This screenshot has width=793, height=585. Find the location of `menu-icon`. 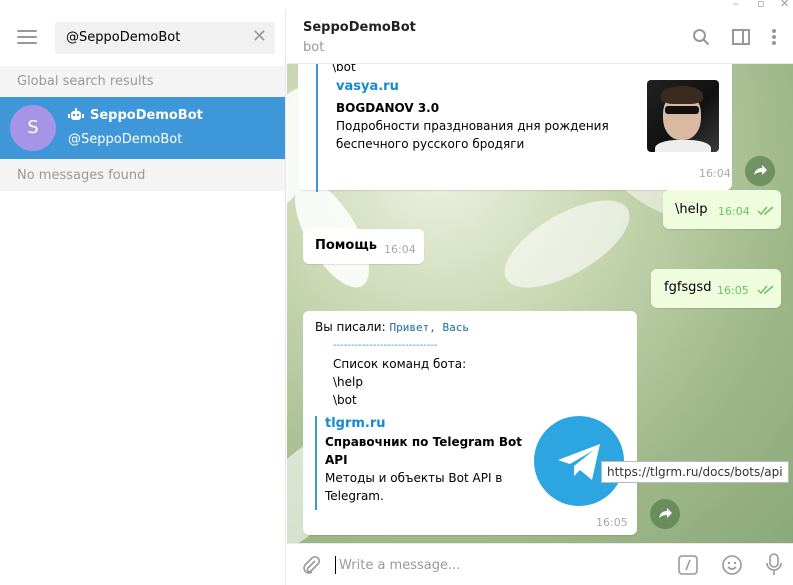

menu-icon is located at coordinates (27, 37).